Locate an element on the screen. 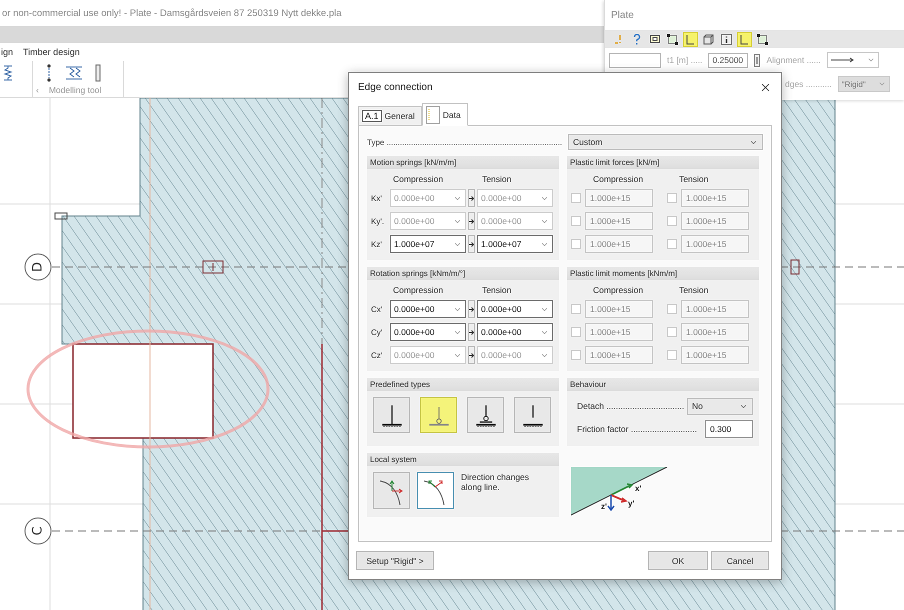  section-header: Motion springs [kN/m/m] is located at coordinates (463, 162).